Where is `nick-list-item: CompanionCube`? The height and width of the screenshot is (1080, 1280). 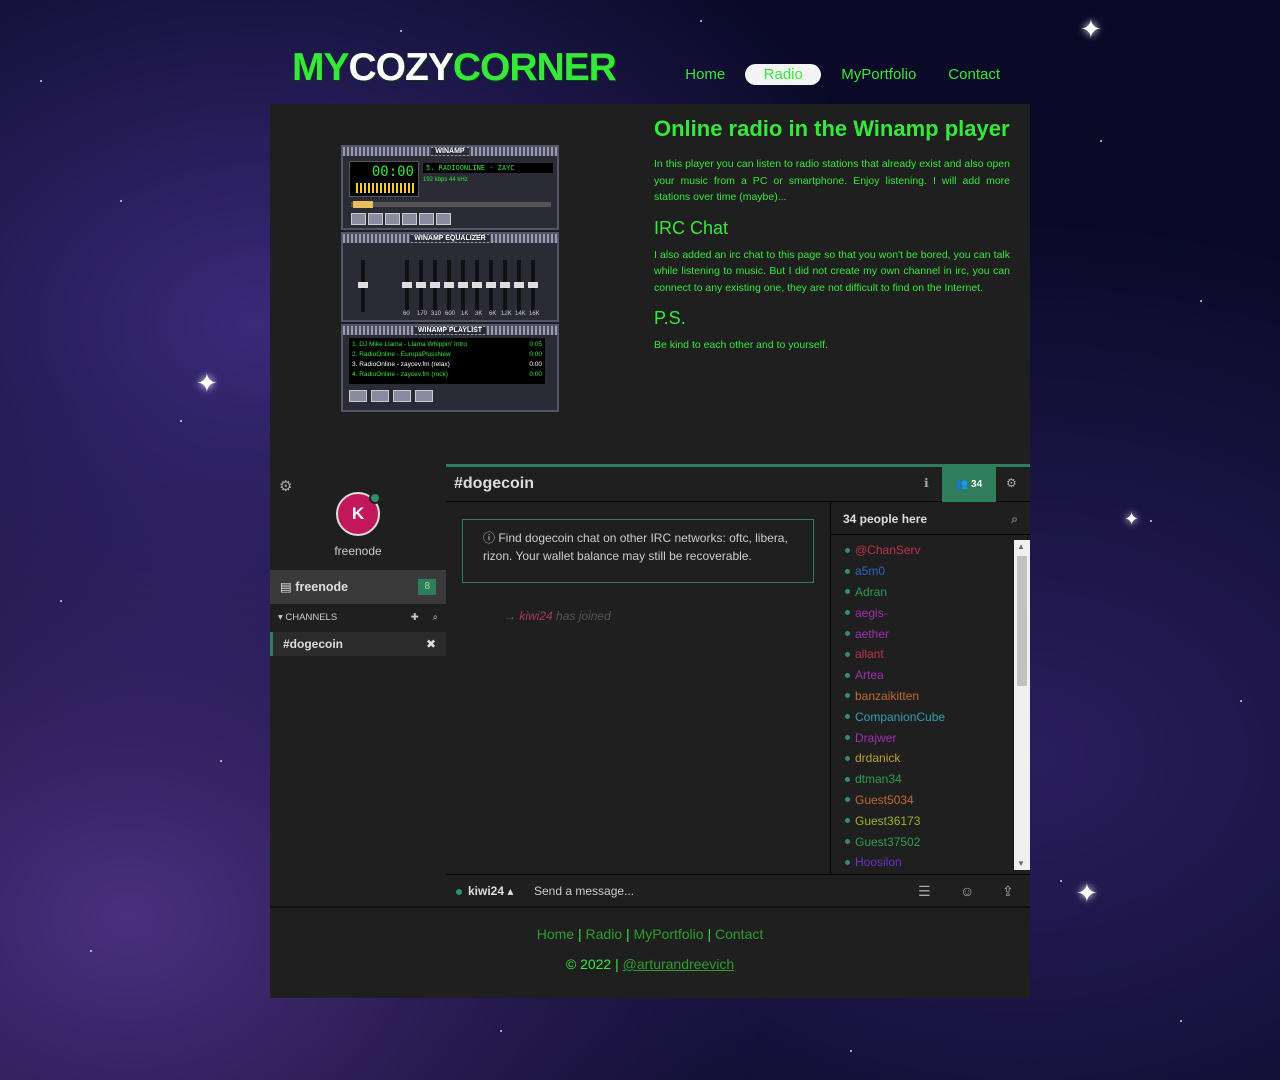
nick-list-item: CompanionCube is located at coordinates (923, 716).